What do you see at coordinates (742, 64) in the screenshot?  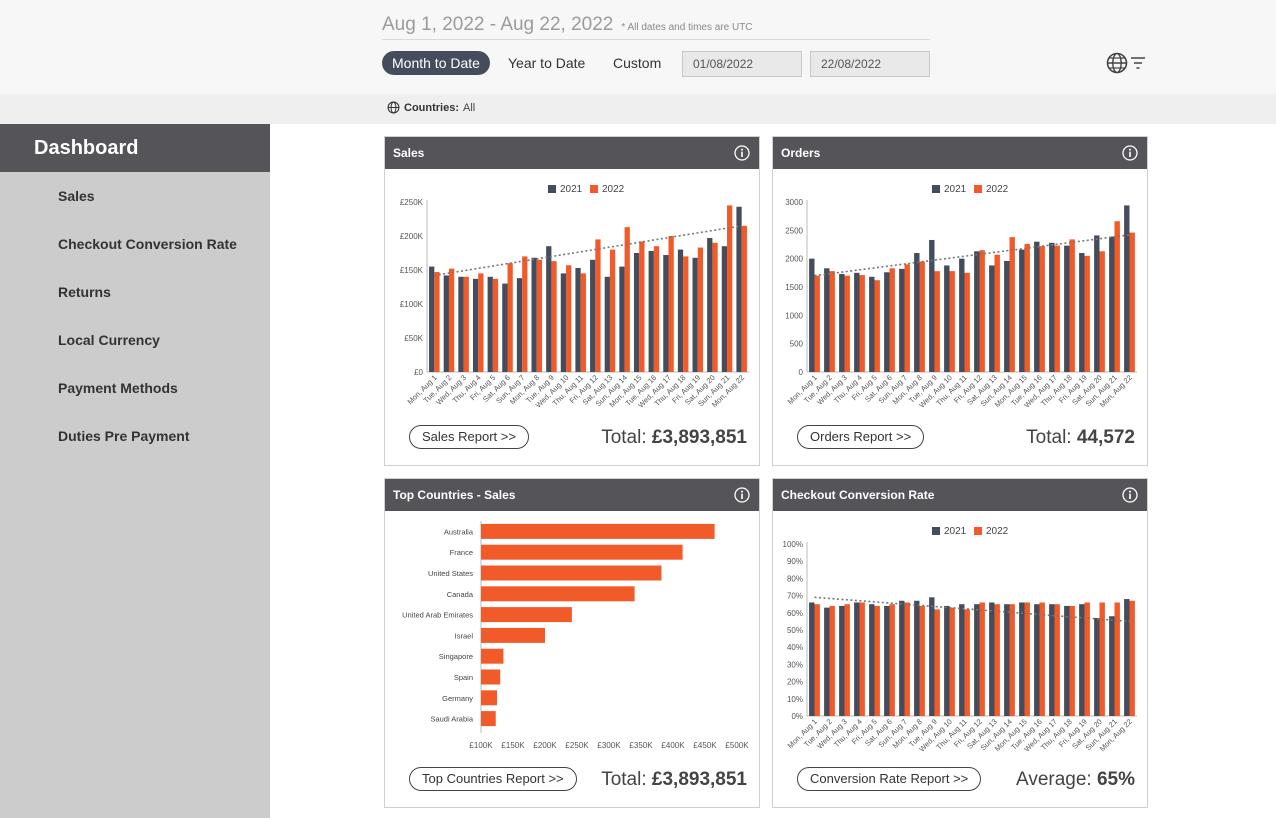 I see `start-date-input` at bounding box center [742, 64].